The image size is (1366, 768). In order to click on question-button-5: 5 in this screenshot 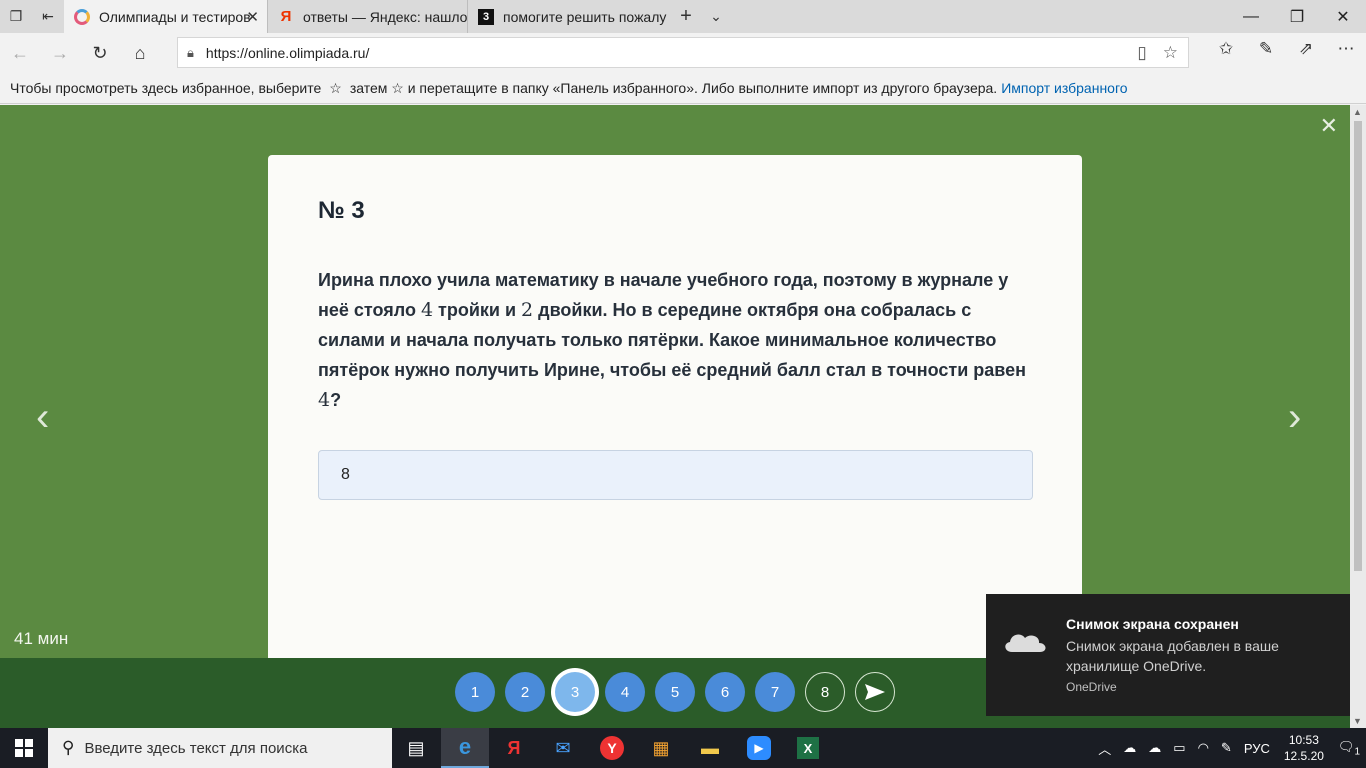, I will do `click(675, 692)`.